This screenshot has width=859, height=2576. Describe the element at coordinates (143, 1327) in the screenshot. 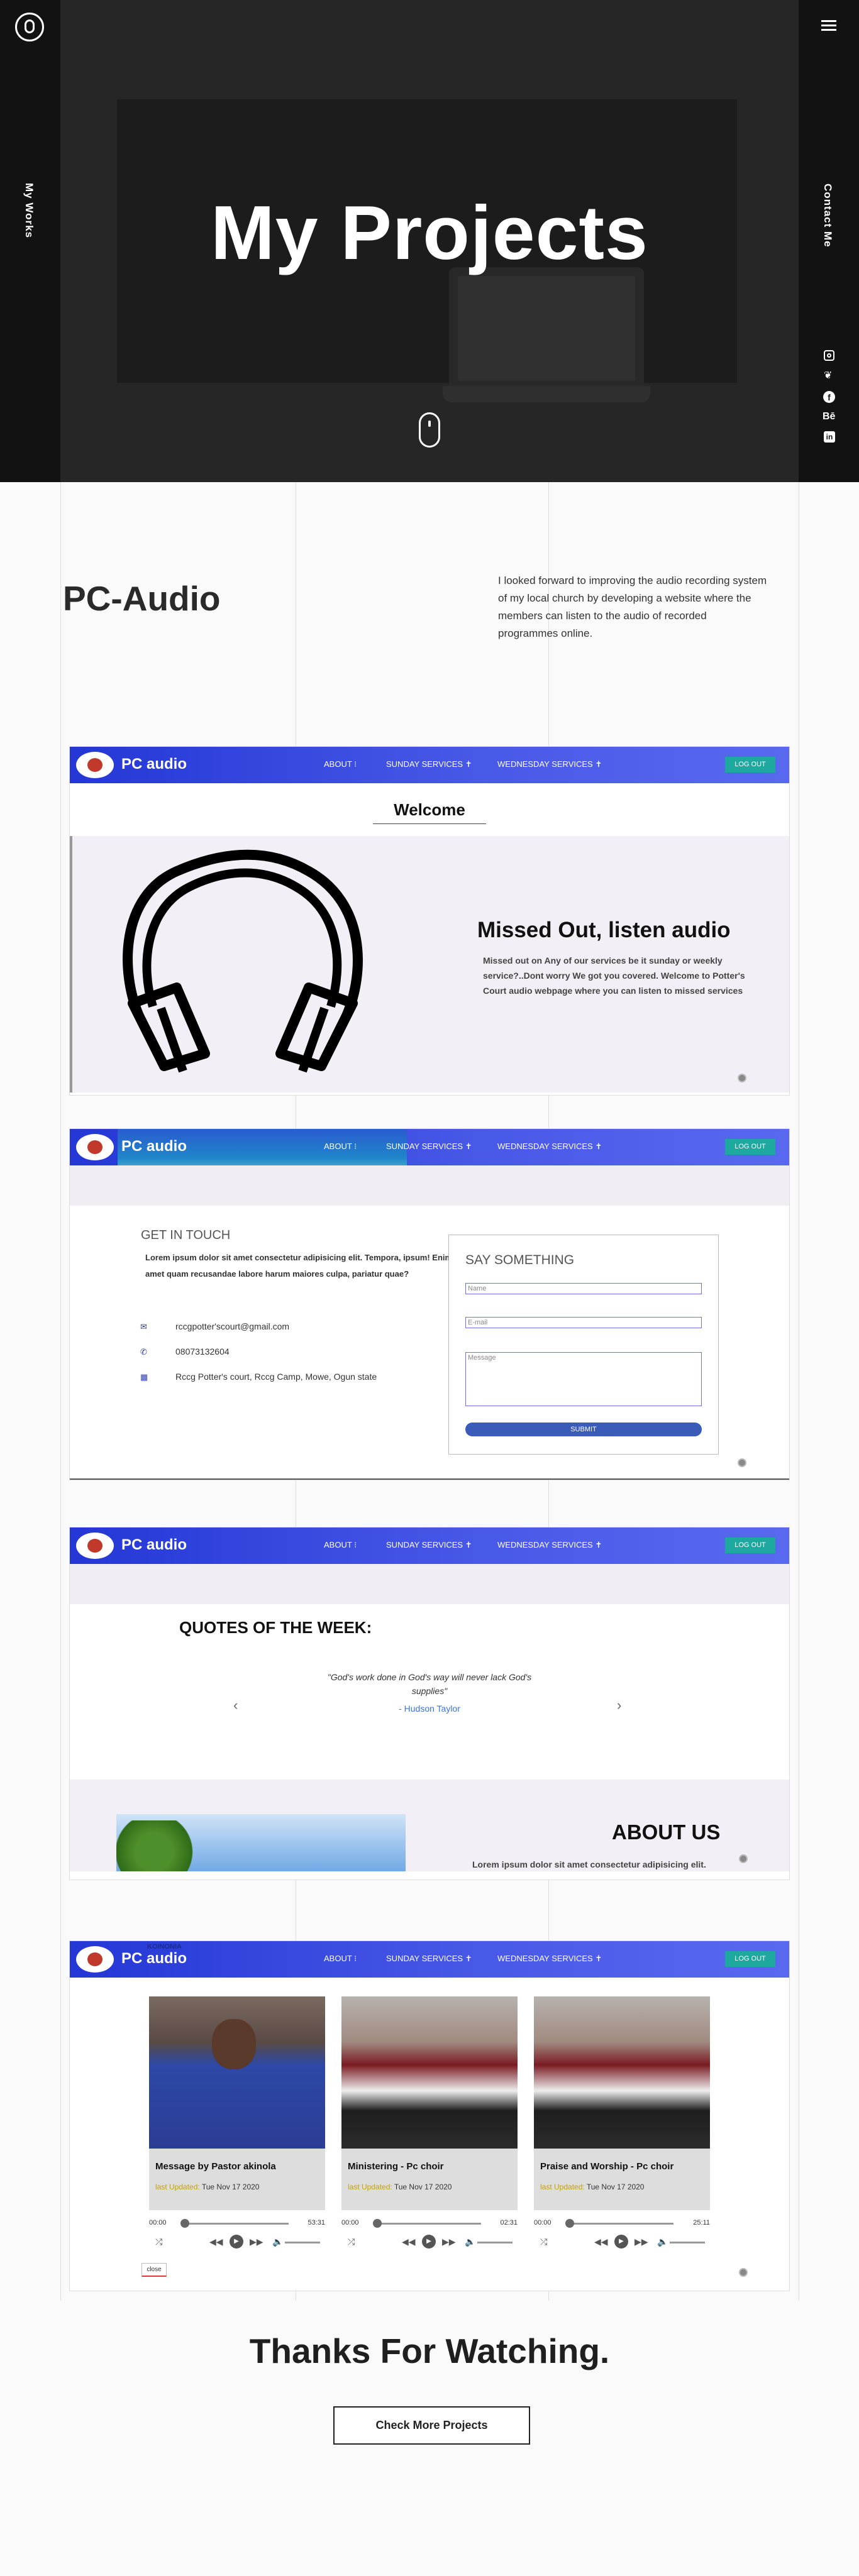

I see `envelope-icon: ✉` at that location.